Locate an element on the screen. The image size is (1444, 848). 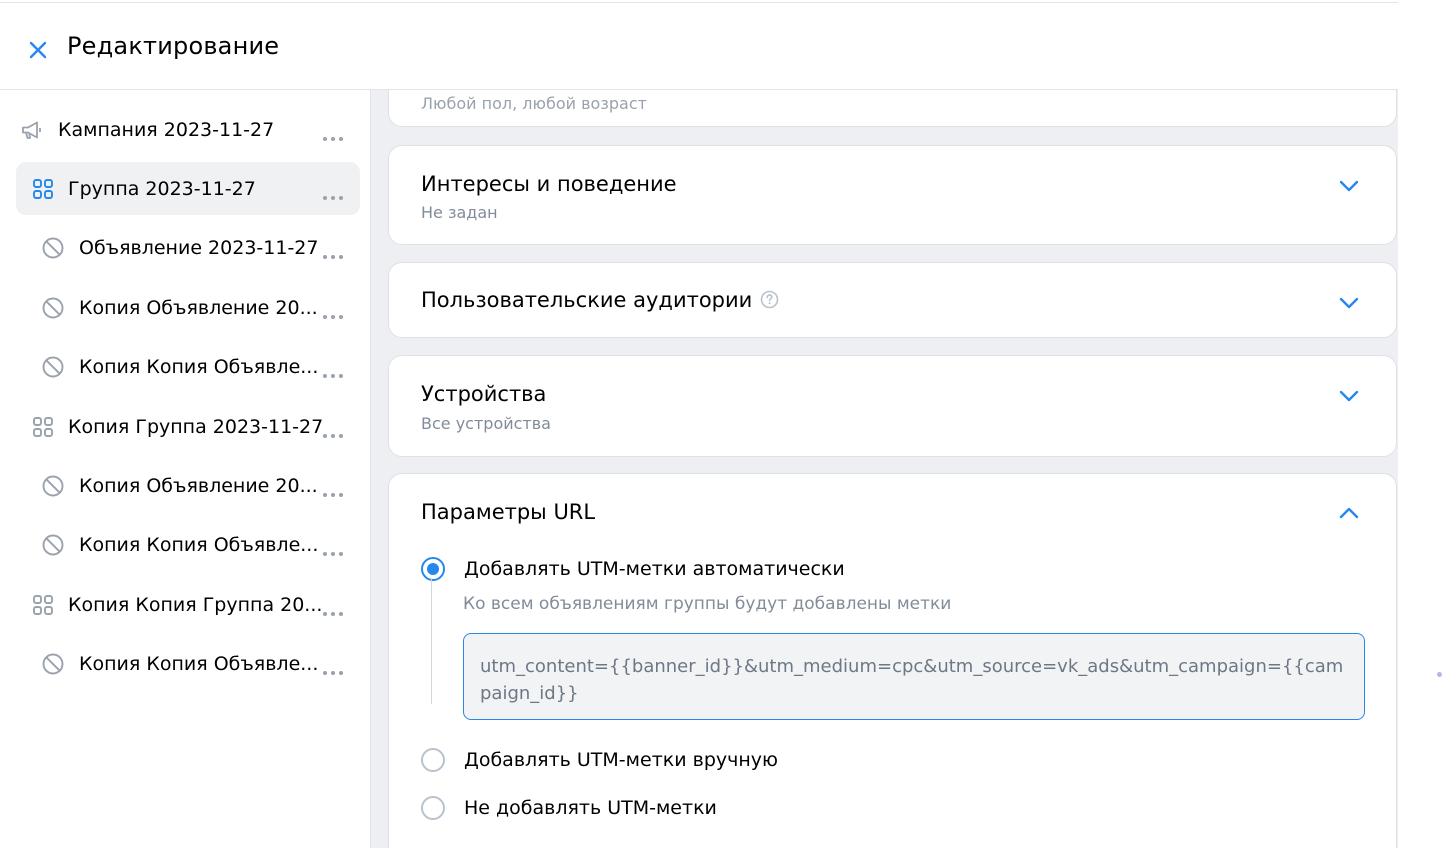
custom-audiences-card: Пользовательские аудитории is located at coordinates (892, 300).